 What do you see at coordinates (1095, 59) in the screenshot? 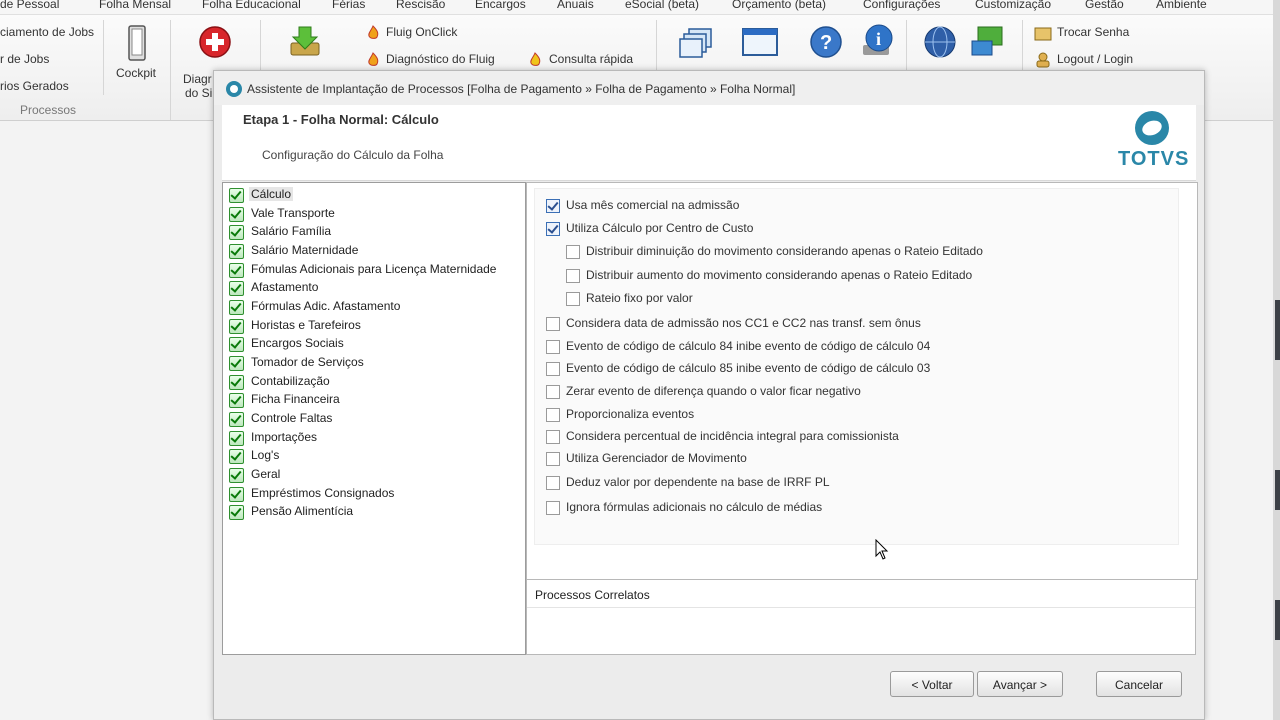
I see `logout-login-link: Logout / Login` at bounding box center [1095, 59].